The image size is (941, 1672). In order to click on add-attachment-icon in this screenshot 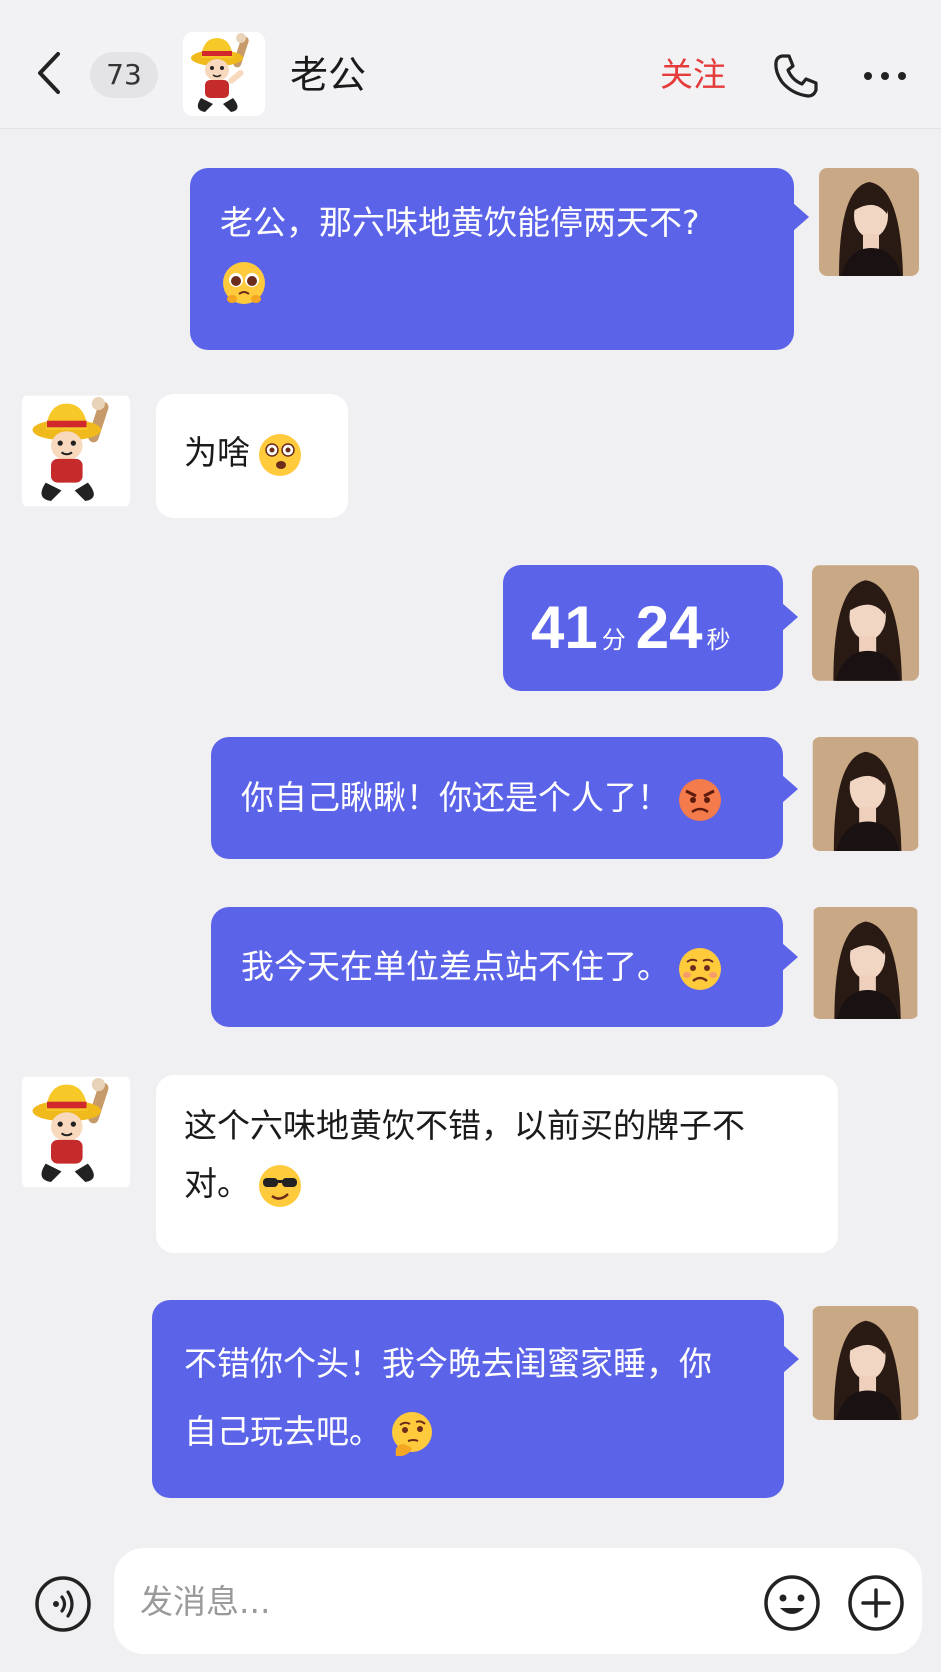, I will do `click(876, 1603)`.